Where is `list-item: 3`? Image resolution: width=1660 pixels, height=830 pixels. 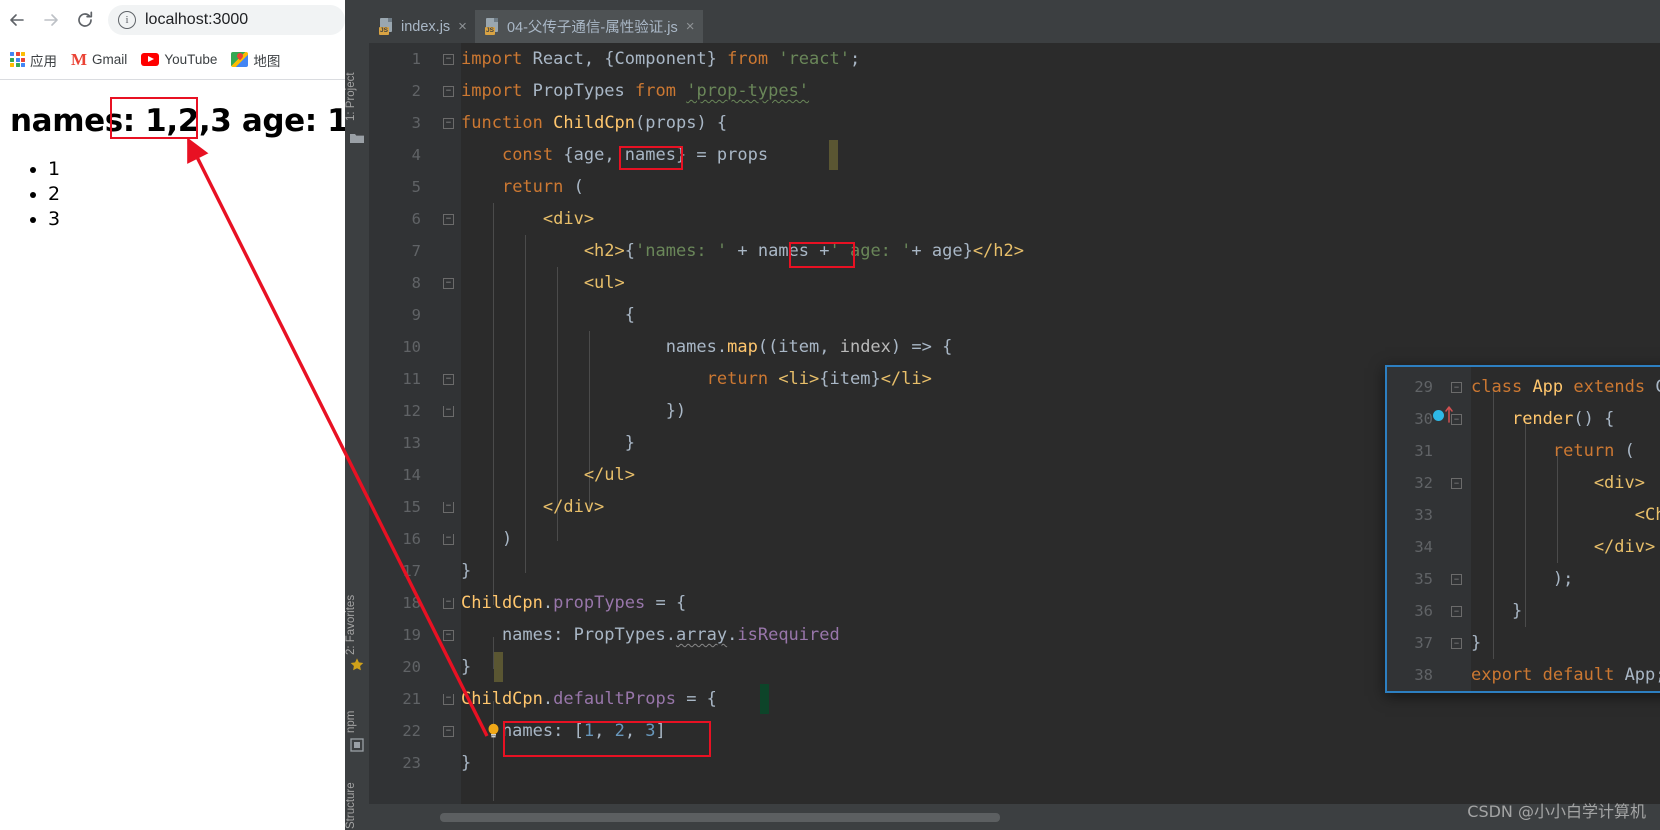
list-item: 3 is located at coordinates (196, 219).